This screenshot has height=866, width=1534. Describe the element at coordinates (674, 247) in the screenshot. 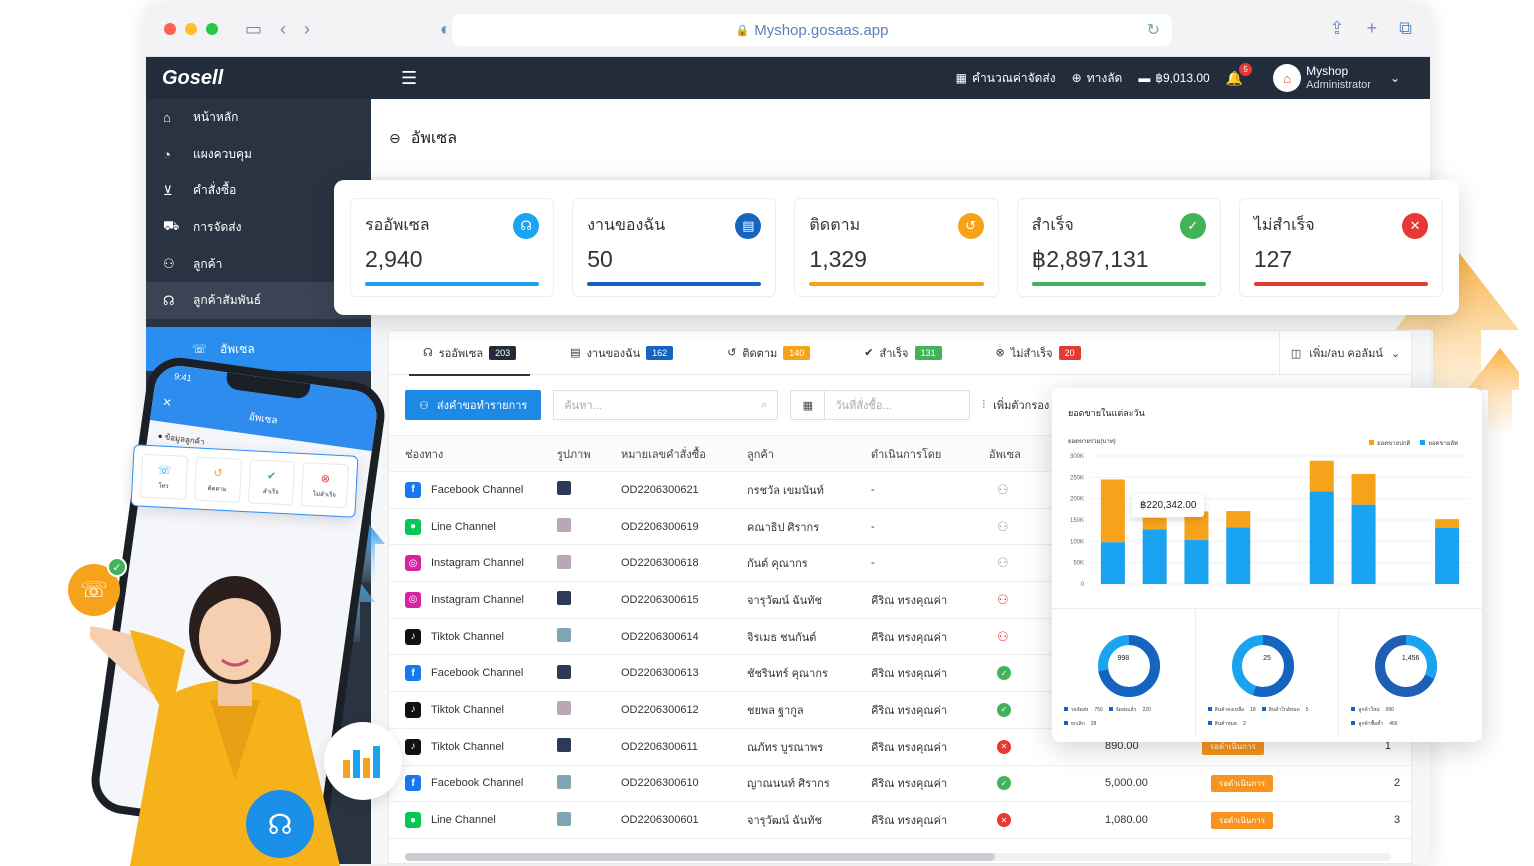

I see `kpi-card-my-tasks: งานของฉัน 50 ▤` at that location.